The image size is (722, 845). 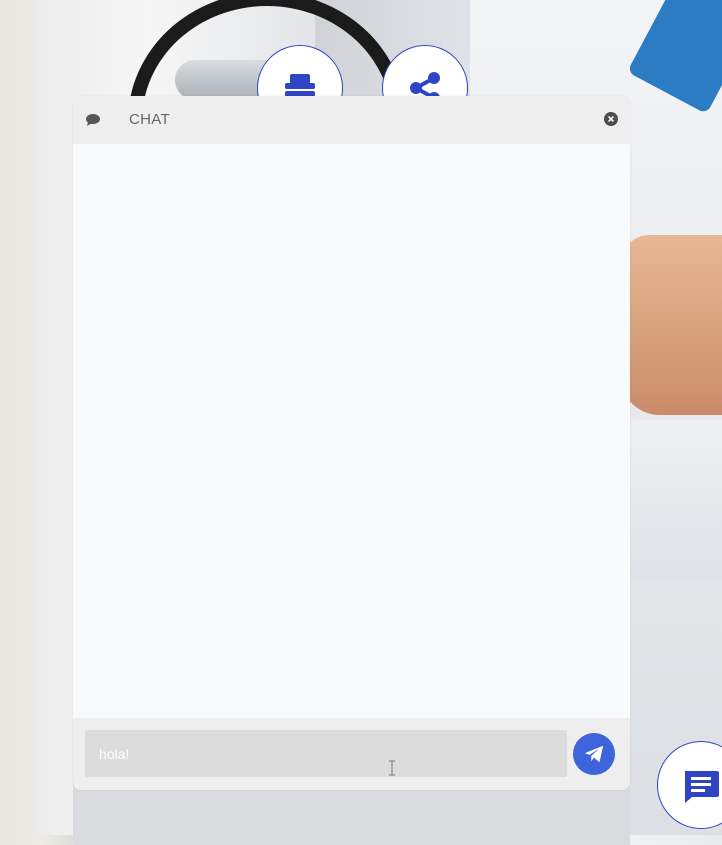 I want to click on send-button, so click(x=594, y=754).